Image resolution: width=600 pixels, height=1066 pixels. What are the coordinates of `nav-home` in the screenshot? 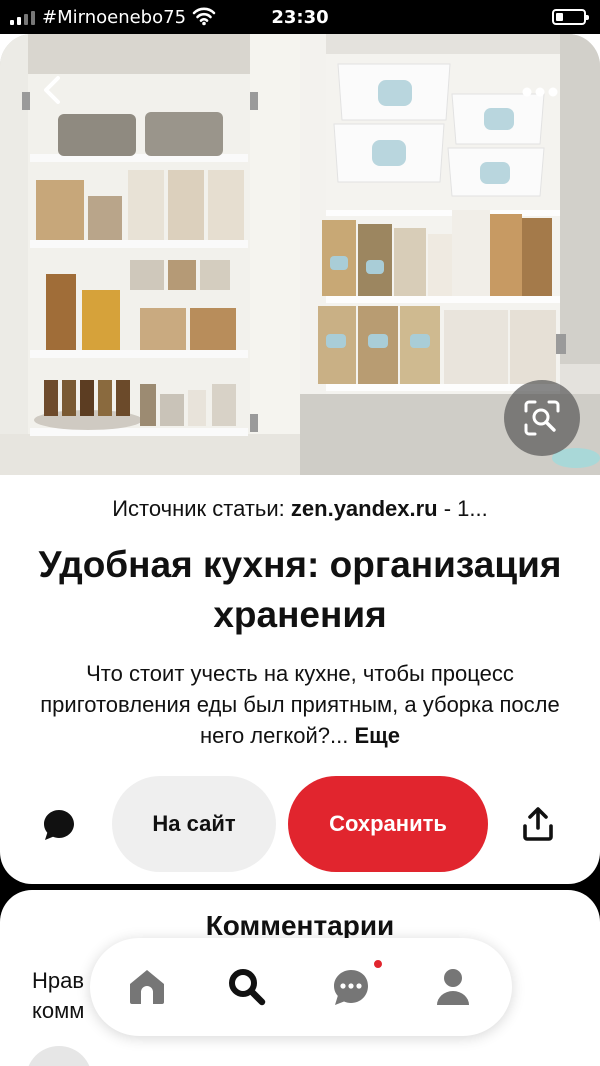 It's located at (147, 987).